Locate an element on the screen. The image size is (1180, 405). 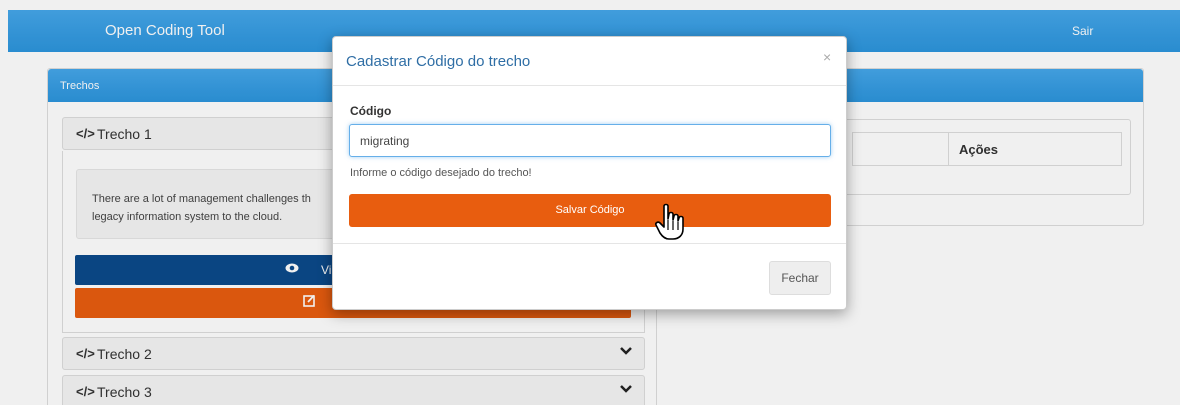
code-field-label: Código is located at coordinates (371, 111).